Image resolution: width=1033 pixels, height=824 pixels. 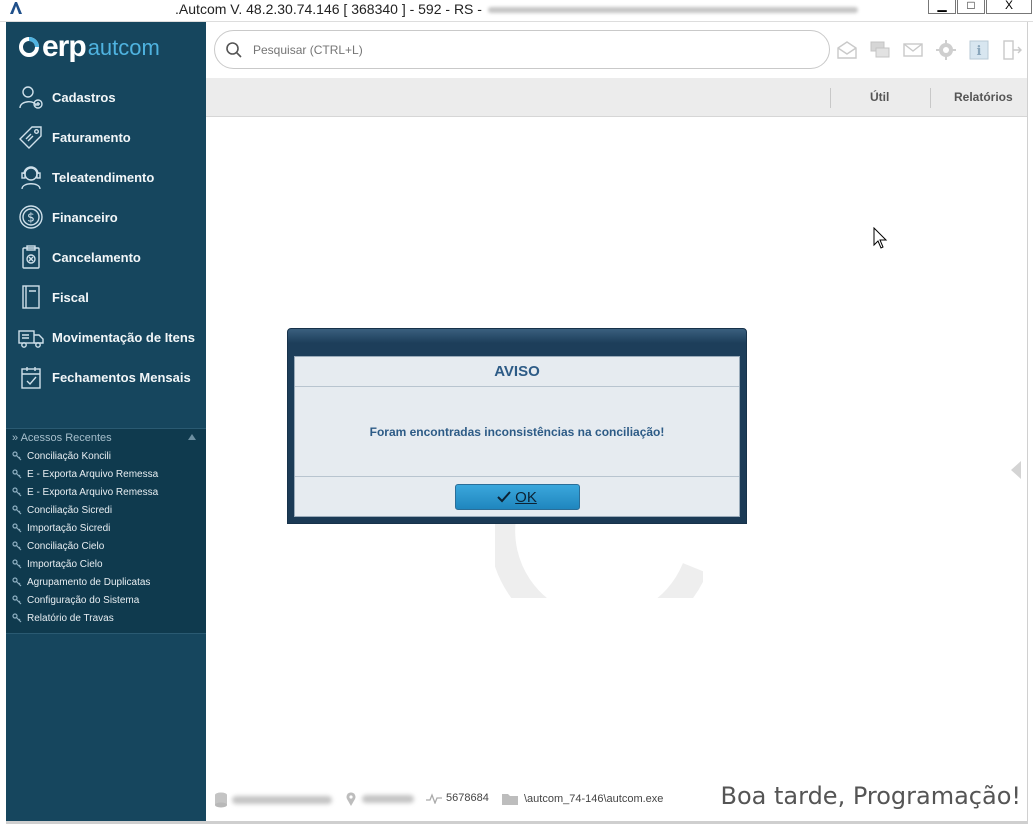 I want to click on truck-icon, so click(x=31, y=337).